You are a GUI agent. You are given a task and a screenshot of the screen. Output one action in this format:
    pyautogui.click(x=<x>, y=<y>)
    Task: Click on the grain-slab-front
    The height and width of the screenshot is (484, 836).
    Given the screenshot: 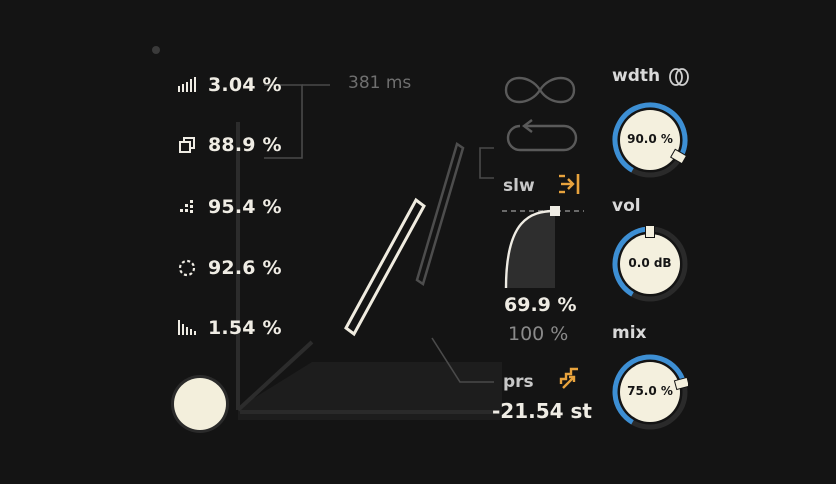 What is the action you would take?
    pyautogui.click(x=385, y=267)
    